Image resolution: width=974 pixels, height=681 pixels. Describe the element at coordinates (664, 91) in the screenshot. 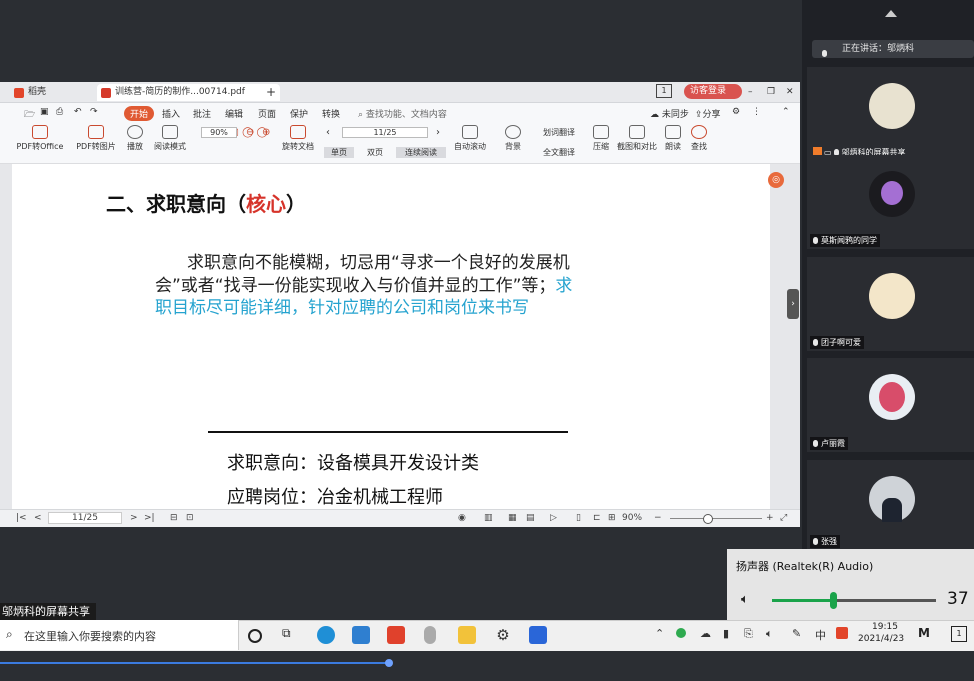

I see `window-count-icon: 1` at that location.